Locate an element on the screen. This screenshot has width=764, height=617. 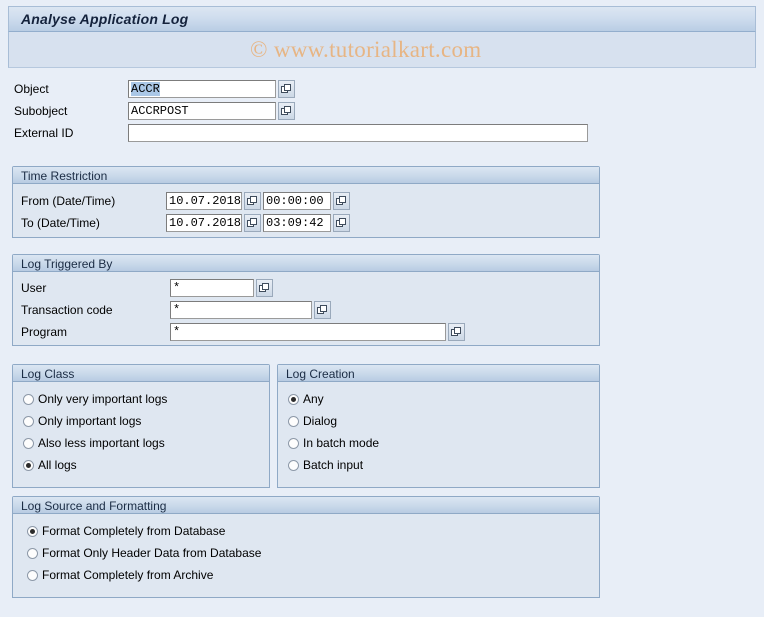
matchcode-icon-transaction-code is located at coordinates (322, 310).